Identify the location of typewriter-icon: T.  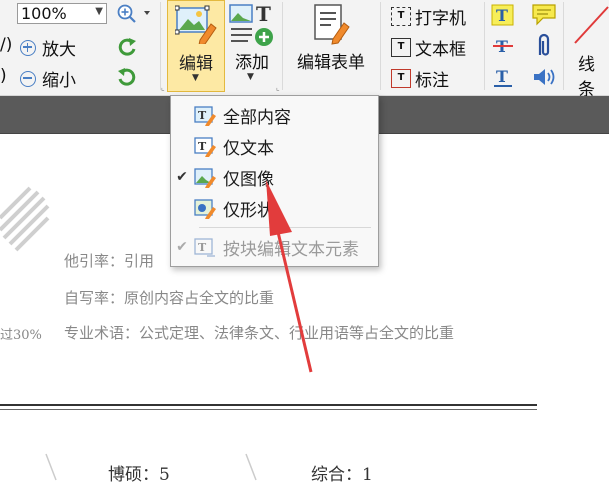
(401, 16).